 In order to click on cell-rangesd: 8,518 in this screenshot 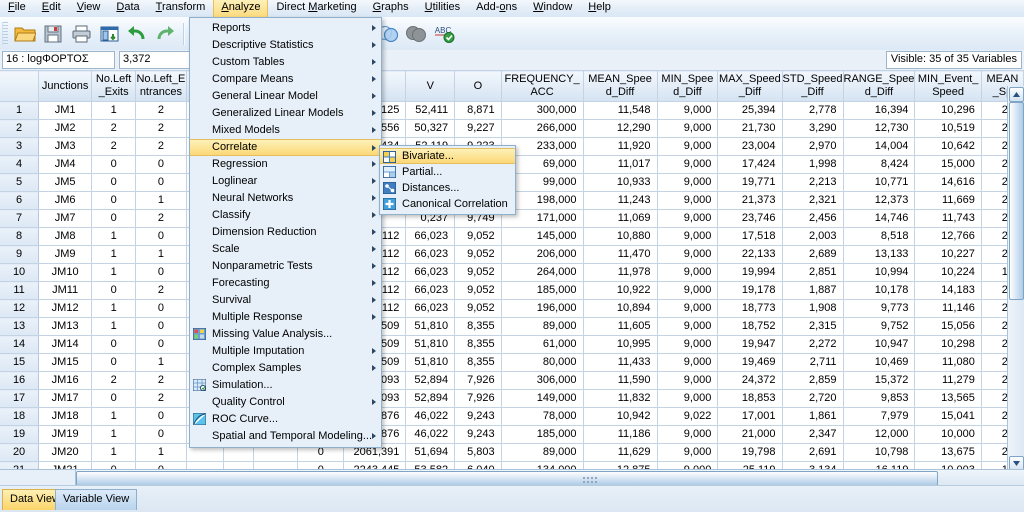, I will do `click(879, 236)`.